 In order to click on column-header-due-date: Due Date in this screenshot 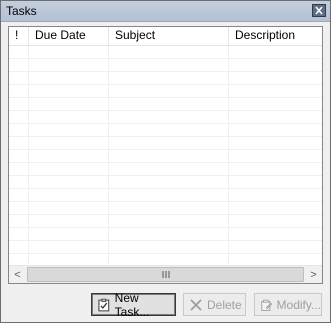, I will do `click(69, 36)`.